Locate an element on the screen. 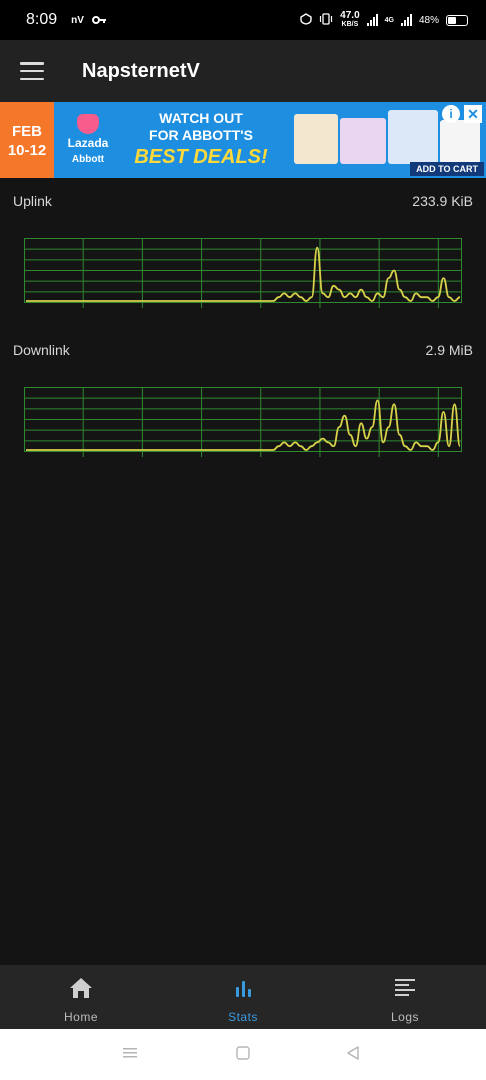 The width and height of the screenshot is (486, 1080). ad-brand: Lazada Abbott is located at coordinates (88, 139).